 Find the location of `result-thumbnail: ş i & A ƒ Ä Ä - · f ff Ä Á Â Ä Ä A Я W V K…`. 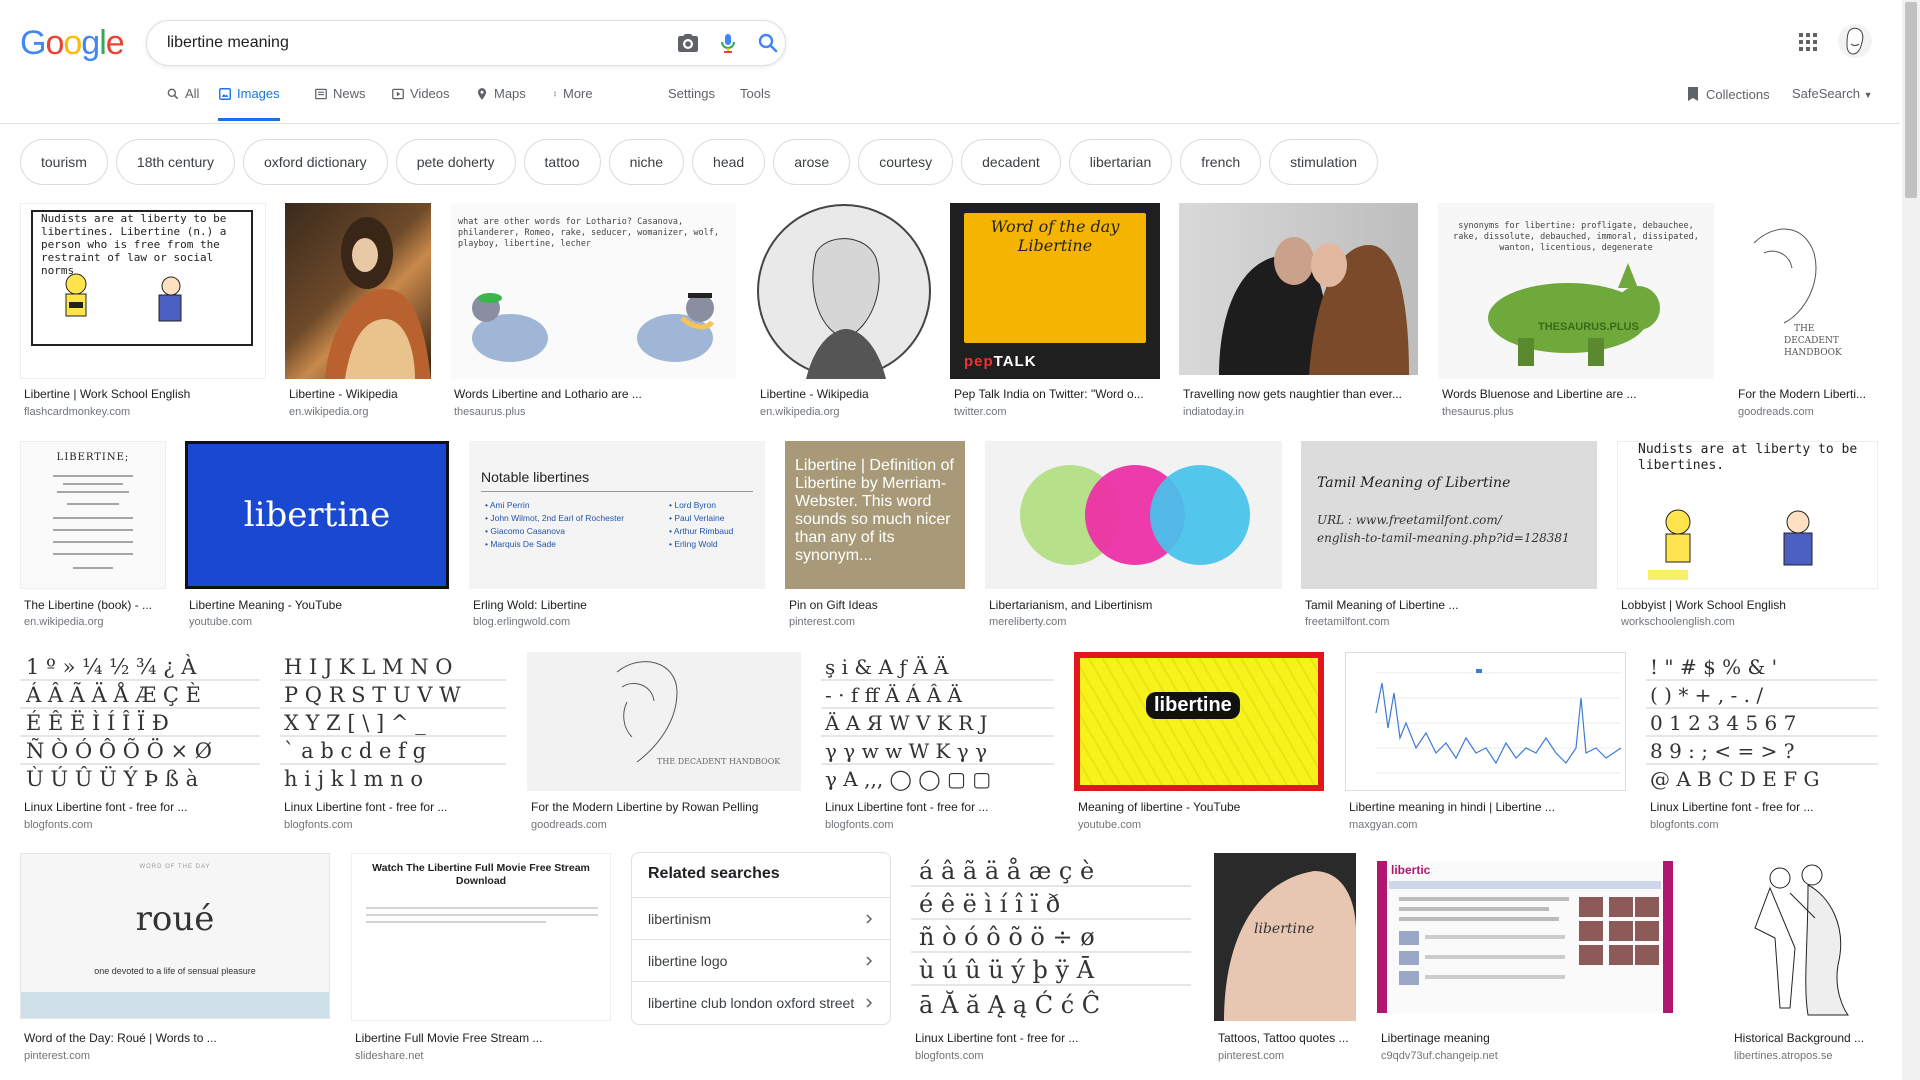

result-thumbnail: ş i & A ƒ Ä Ä - · f ff Ä Á Â Ä Ä A Я W V K… is located at coordinates (937, 721).